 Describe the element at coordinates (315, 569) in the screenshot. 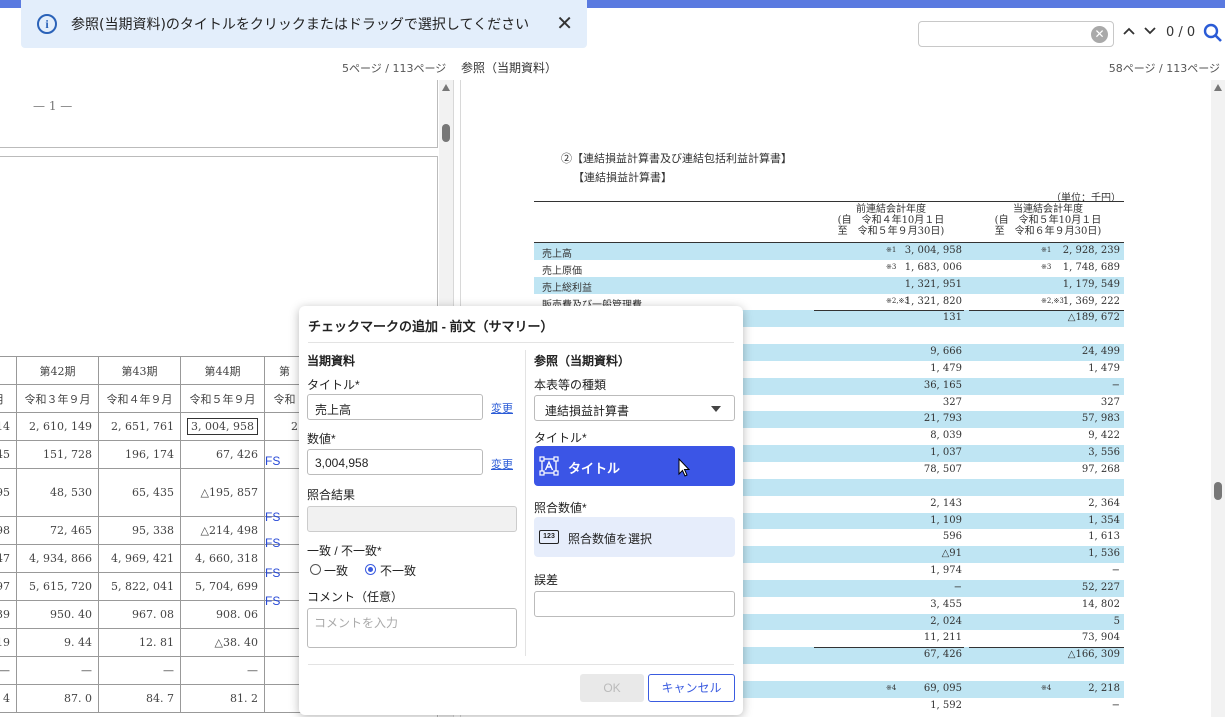

I see `match-radio` at that location.